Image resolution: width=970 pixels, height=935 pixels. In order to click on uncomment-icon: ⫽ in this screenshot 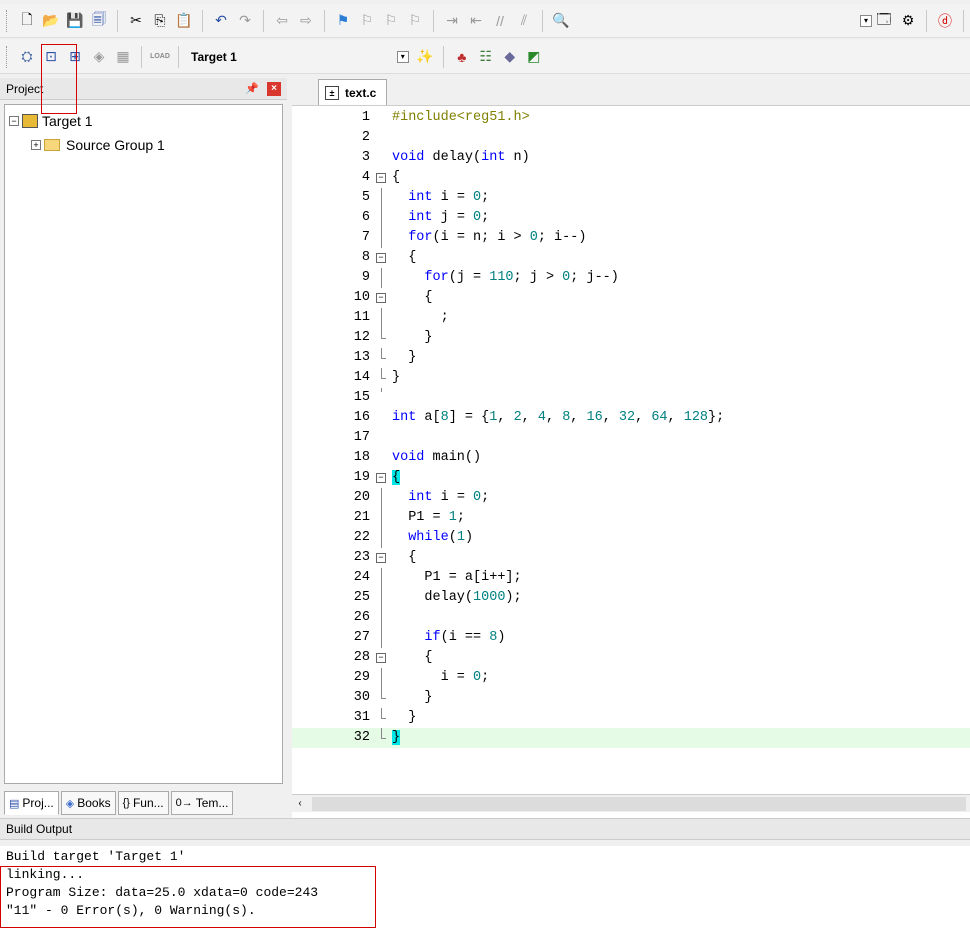, I will do `click(524, 21)`.